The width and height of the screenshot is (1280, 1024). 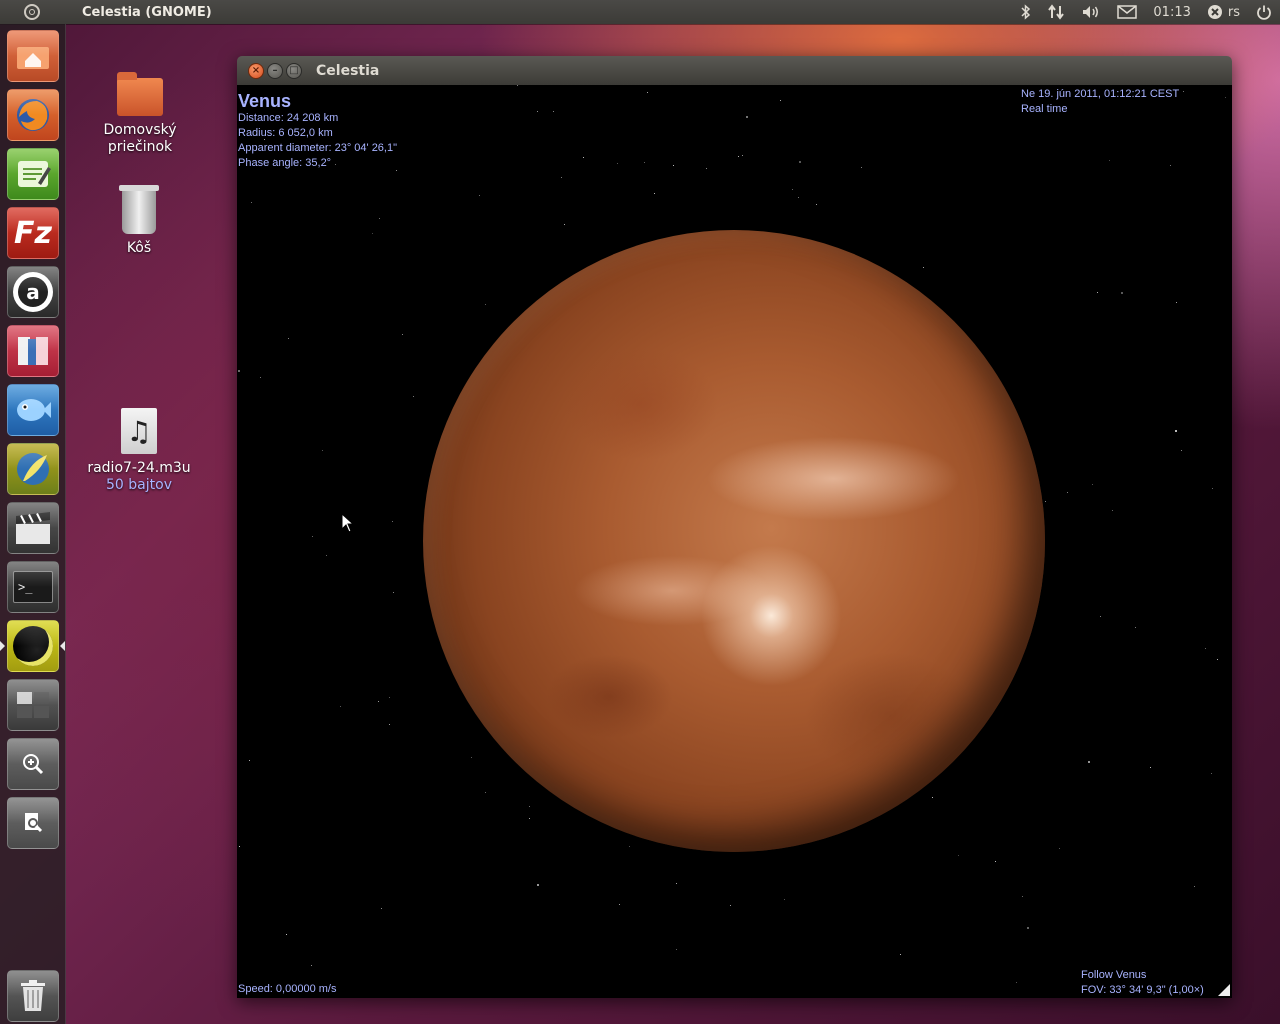 I want to click on ubuntu-logo-icon, so click(x=32, y=12).